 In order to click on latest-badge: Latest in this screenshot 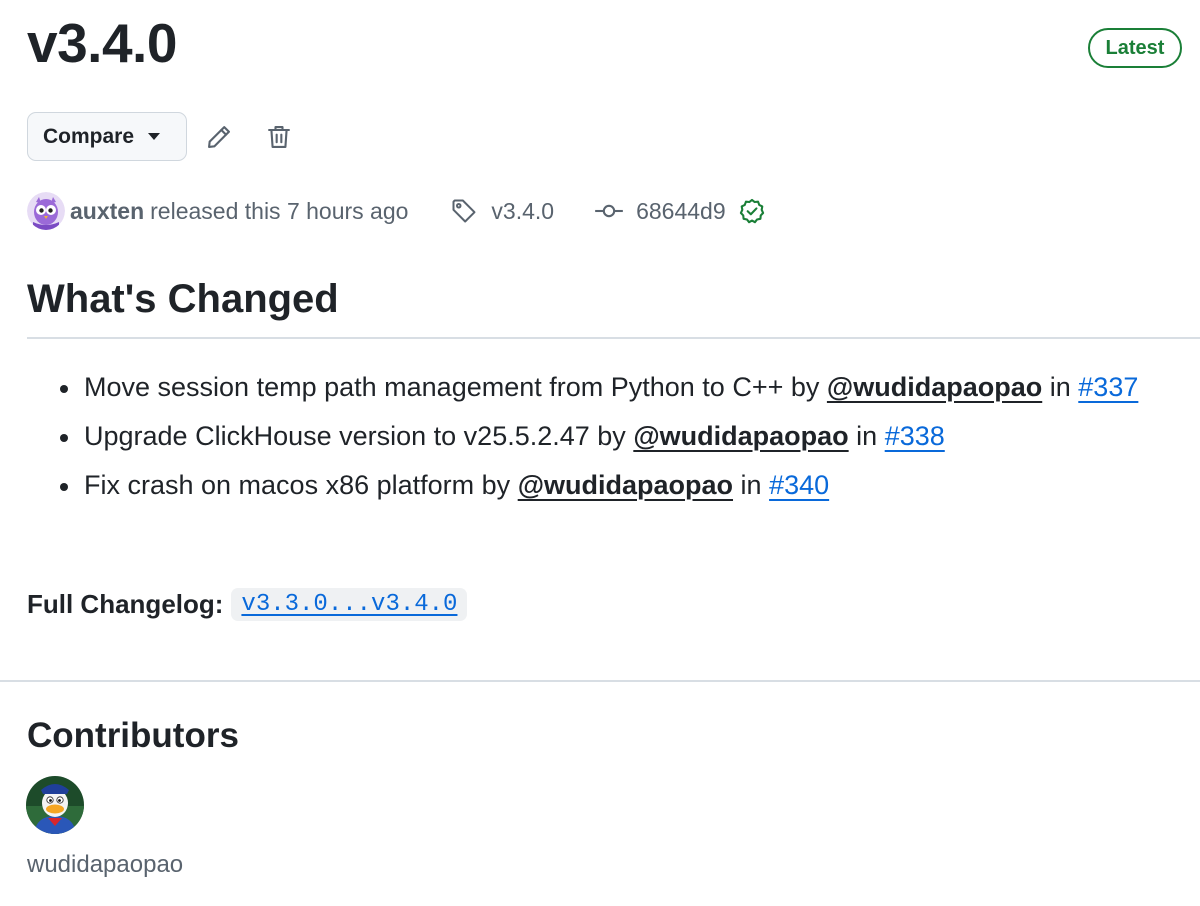, I will do `click(1135, 48)`.